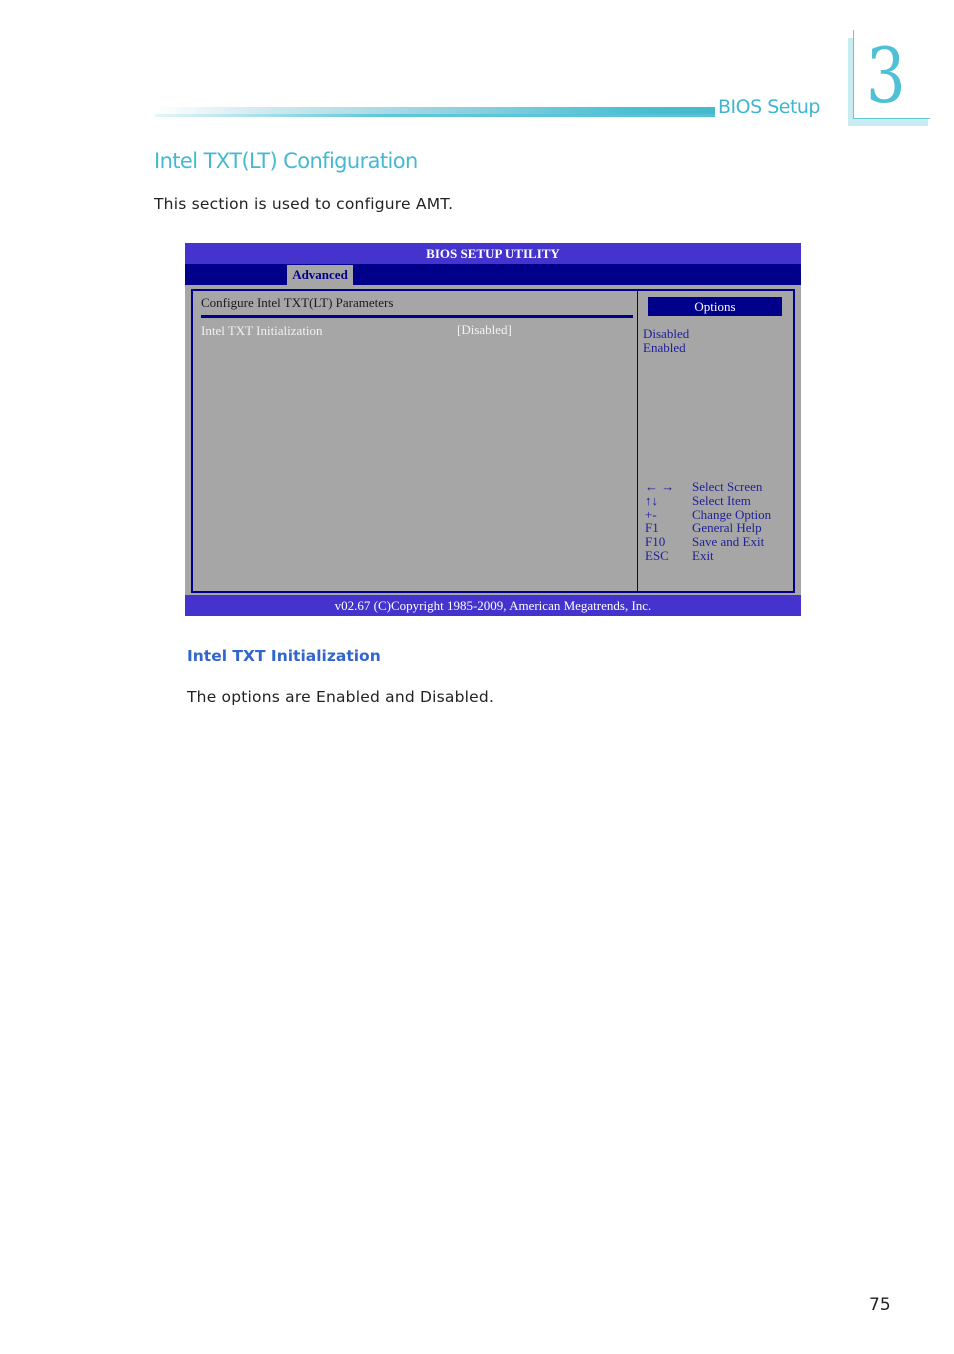 The image size is (954, 1354). I want to click on bios-title-bar: BIOS SETUP UTILITY, so click(493, 253).